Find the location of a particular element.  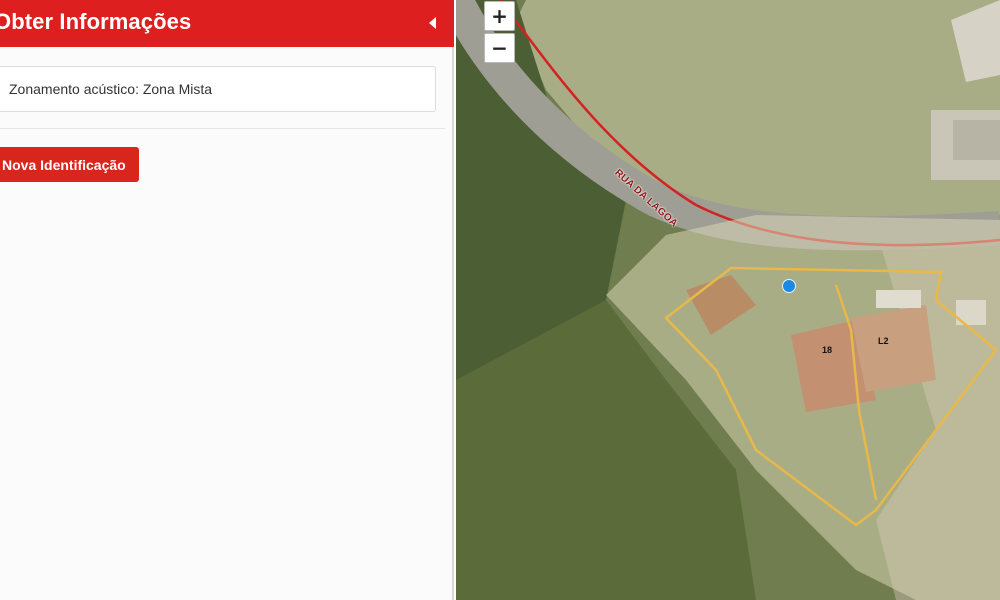

divider is located at coordinates (222, 128).